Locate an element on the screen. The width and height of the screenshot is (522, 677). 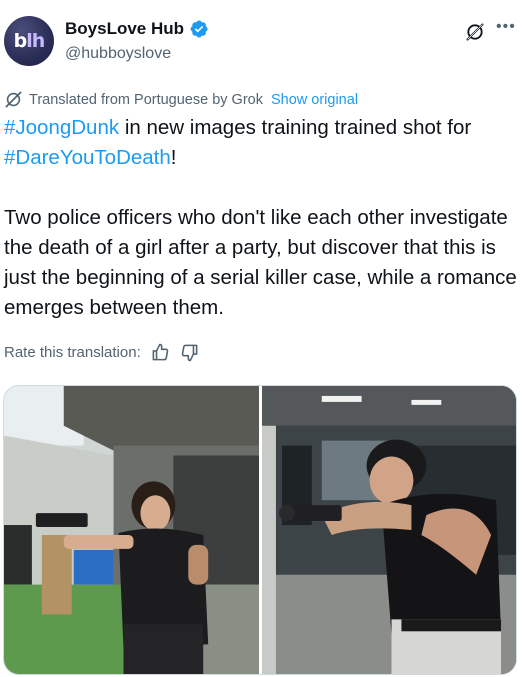
tweet-line-1-text: in new images training trained shot for is located at coordinates (295, 127).